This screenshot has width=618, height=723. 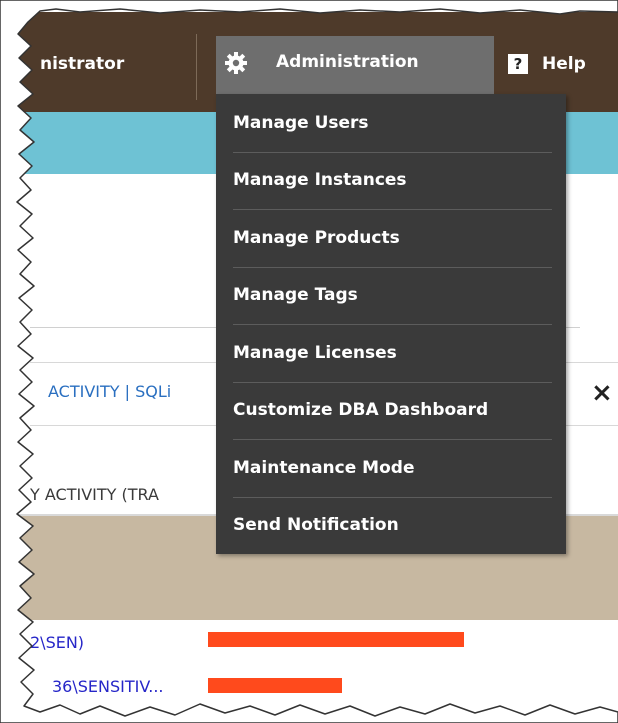 I want to click on instance-link: 2\SEN), so click(x=57, y=642).